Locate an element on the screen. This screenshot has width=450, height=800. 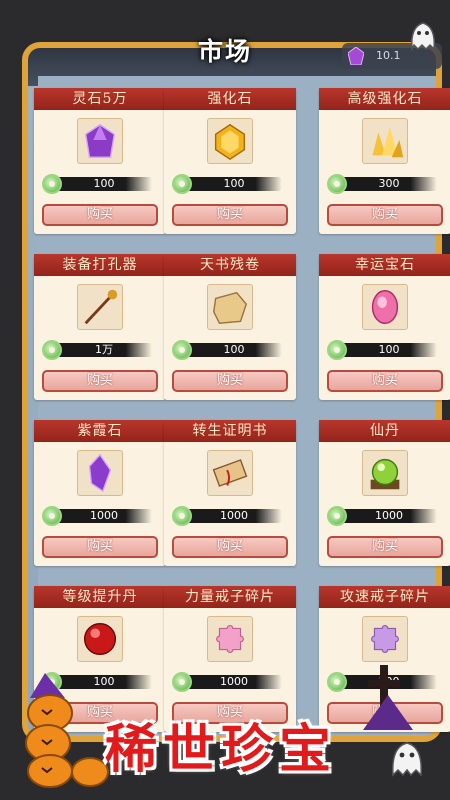
pink-puzzle-icon is located at coordinates (230, 639).